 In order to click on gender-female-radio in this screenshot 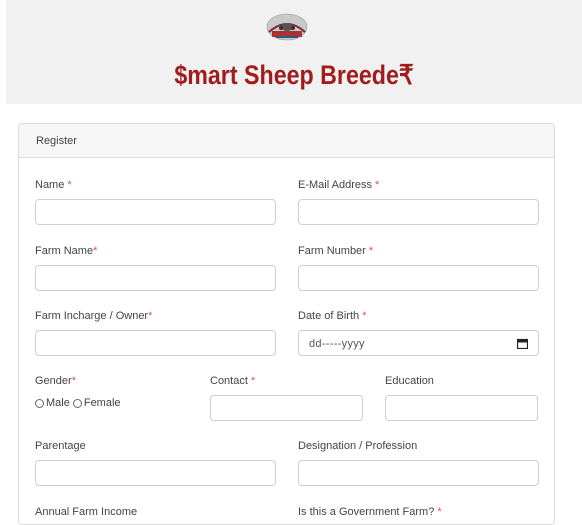, I will do `click(77, 403)`.